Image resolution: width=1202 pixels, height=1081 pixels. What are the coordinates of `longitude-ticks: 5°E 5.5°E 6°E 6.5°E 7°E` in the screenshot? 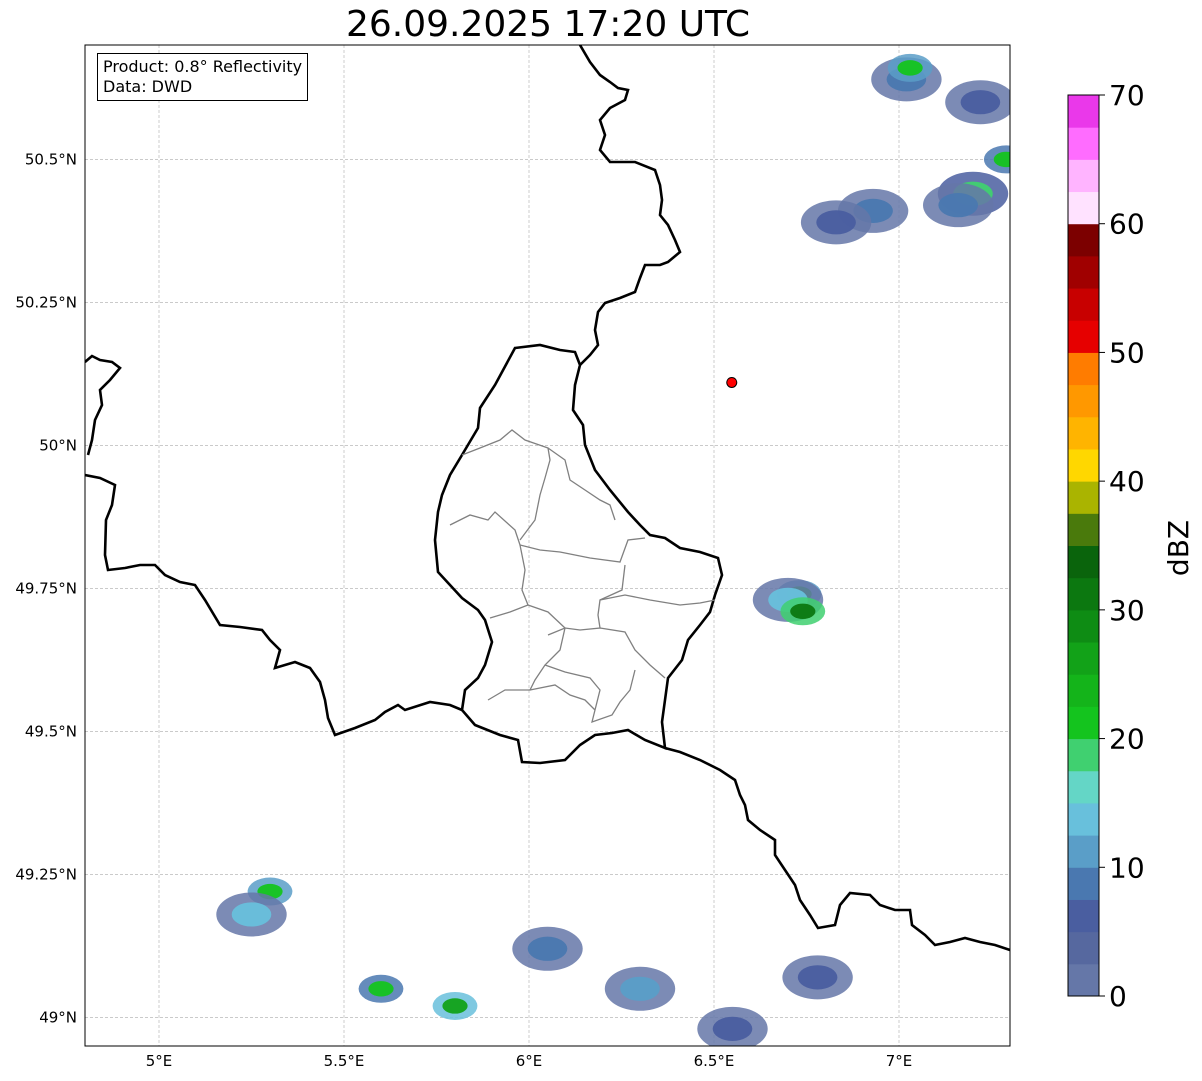 It's located at (529, 1061).